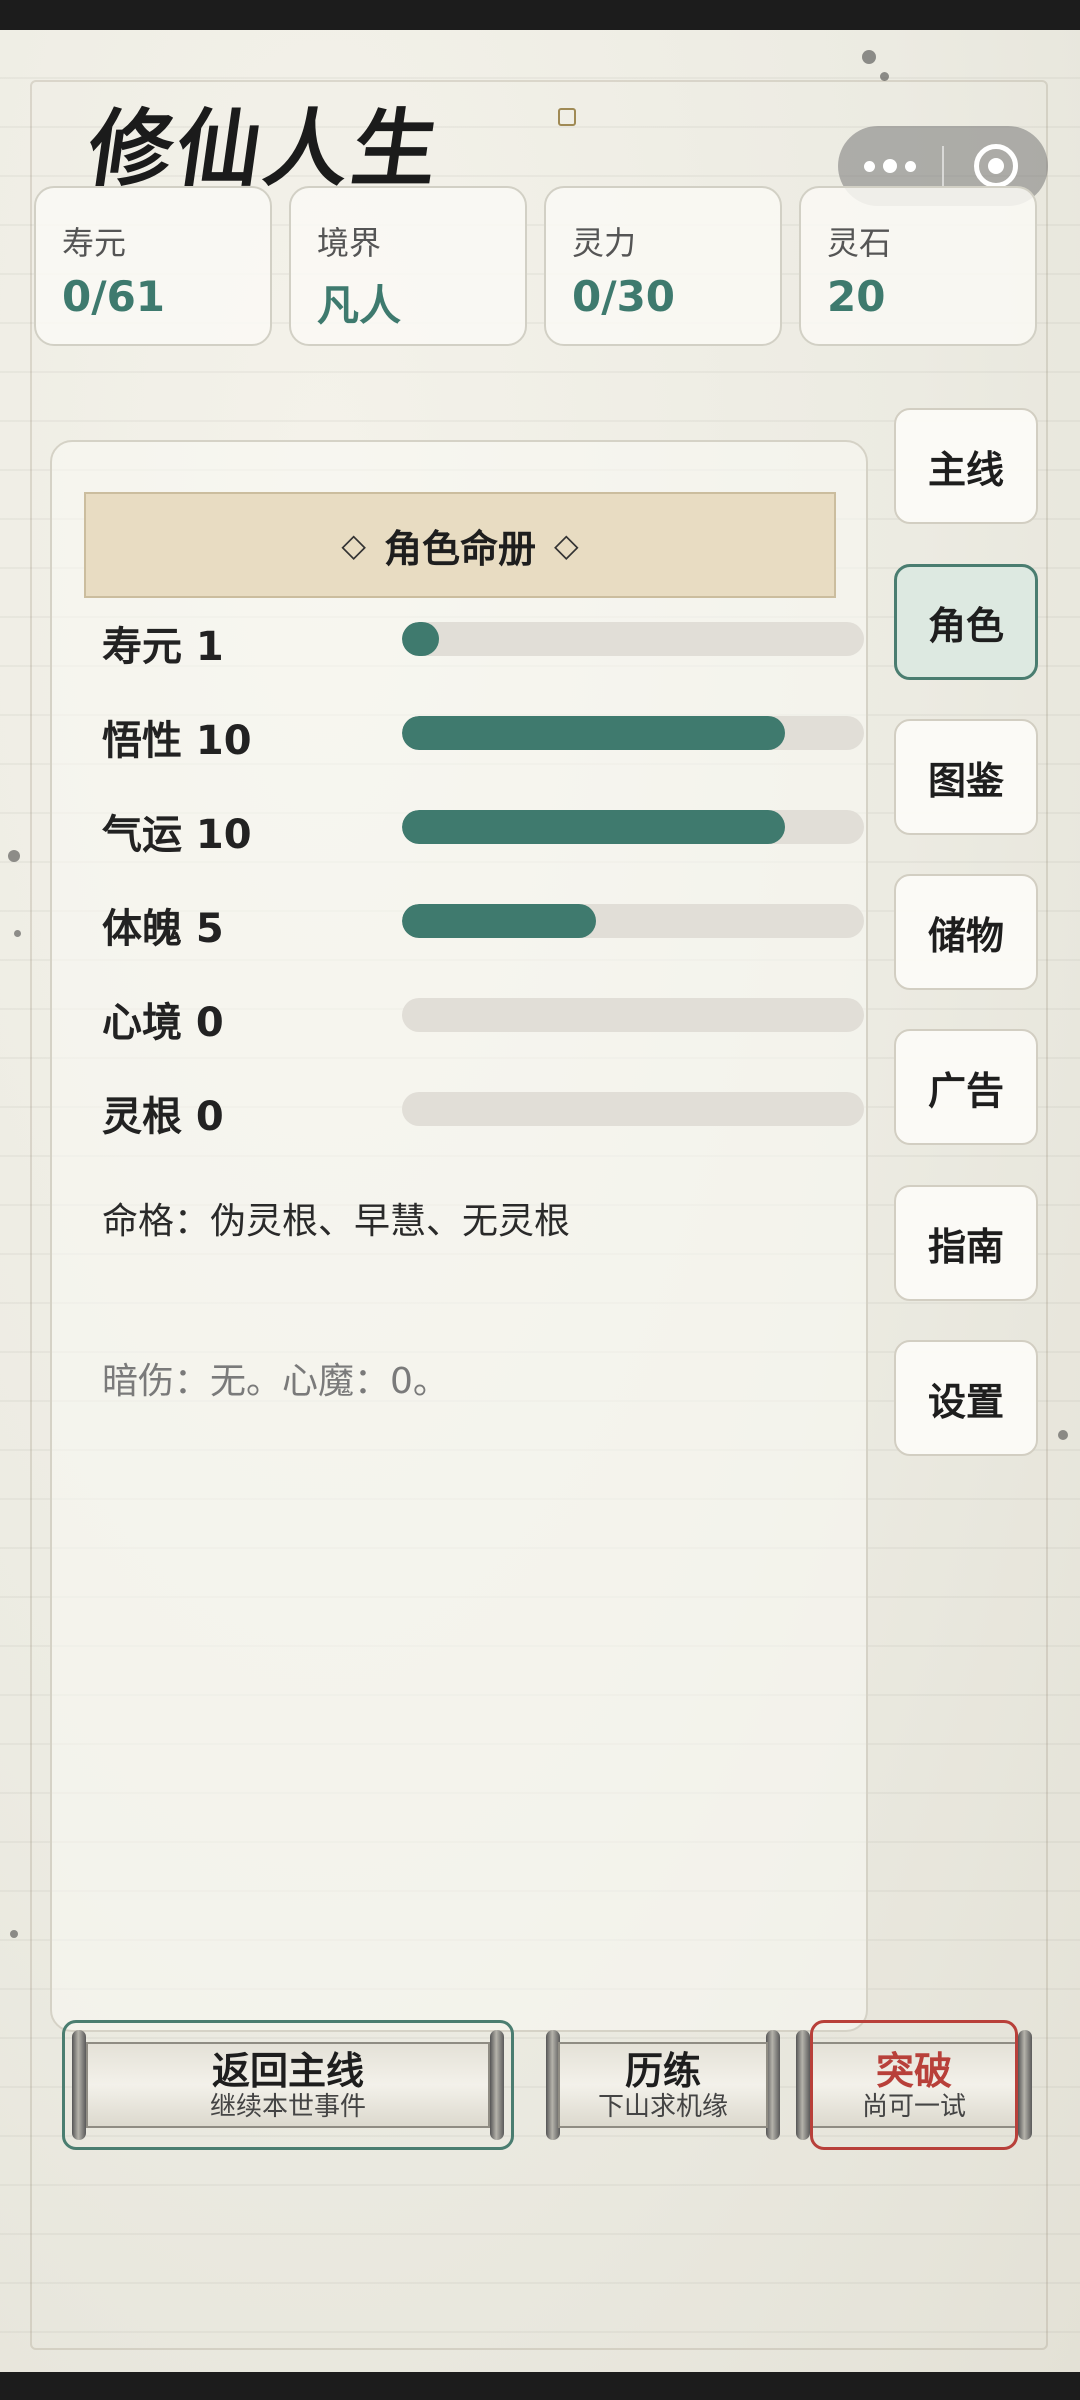 This screenshot has width=1080, height=2400. I want to click on return-main-button: 返回主线 继续本世事件, so click(288, 2085).